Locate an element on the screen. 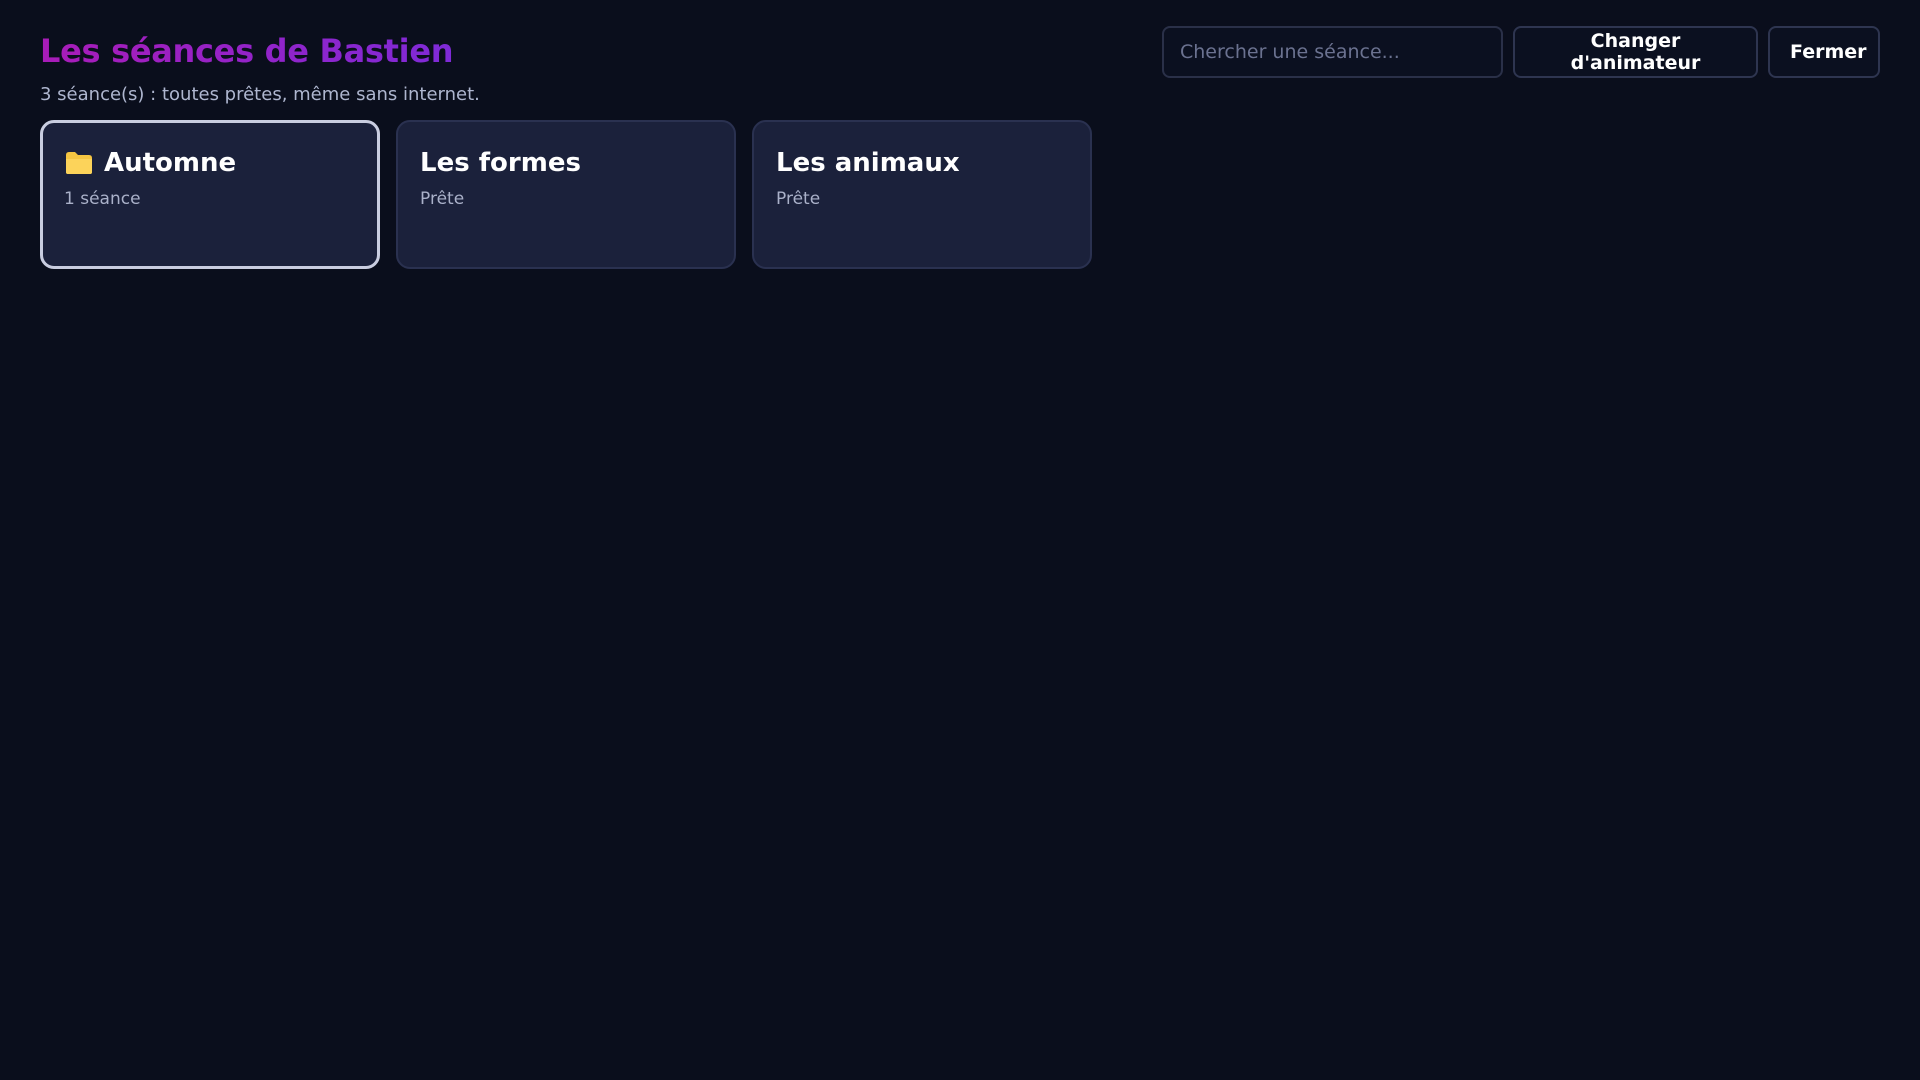 The width and height of the screenshot is (1920, 1080). card-subtitle: 1 séance is located at coordinates (102, 199).